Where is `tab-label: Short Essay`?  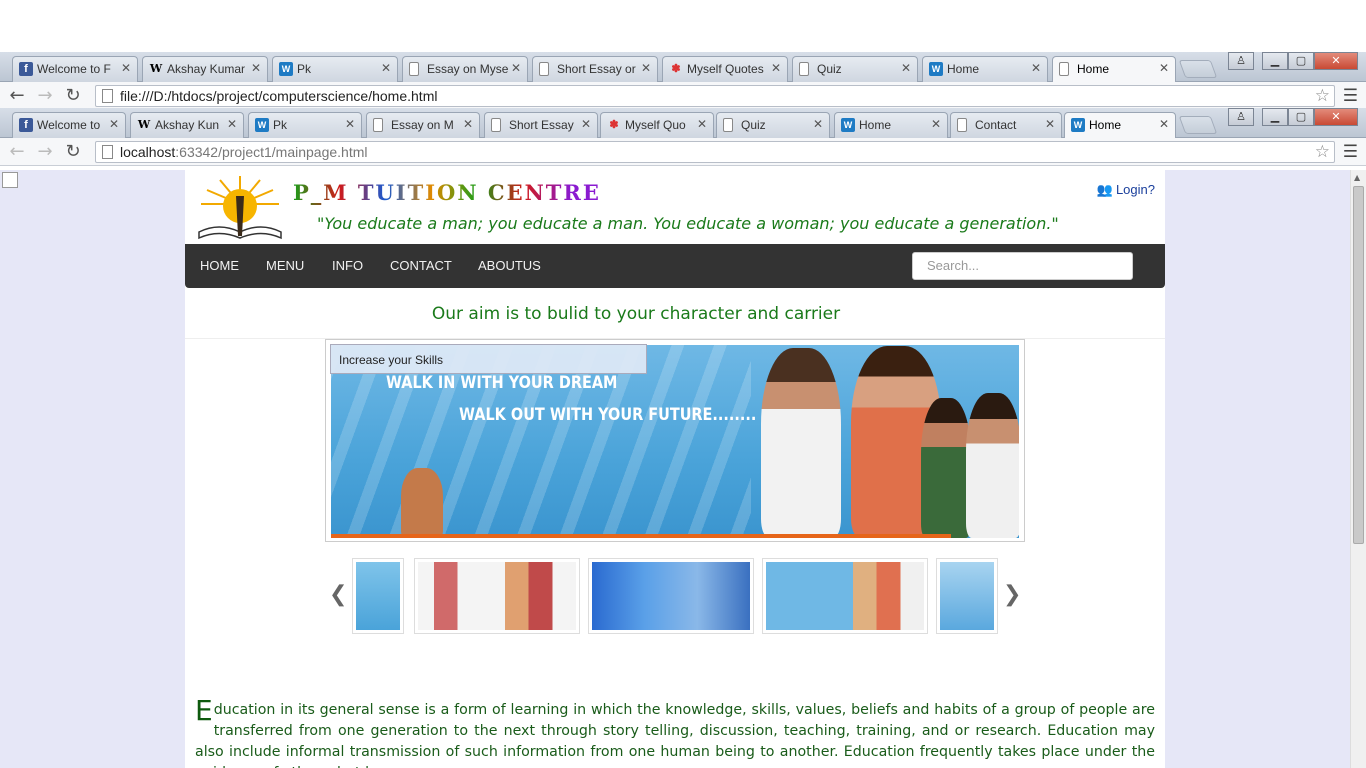 tab-label: Short Essay is located at coordinates (541, 125).